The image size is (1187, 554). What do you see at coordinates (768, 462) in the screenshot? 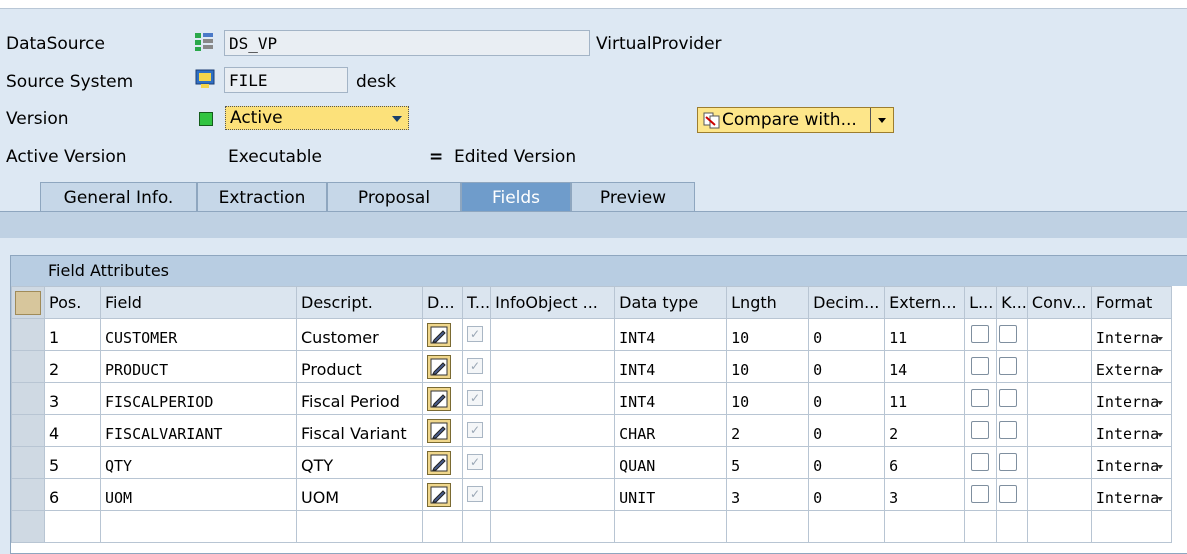
I see `cell-length: 5` at bounding box center [768, 462].